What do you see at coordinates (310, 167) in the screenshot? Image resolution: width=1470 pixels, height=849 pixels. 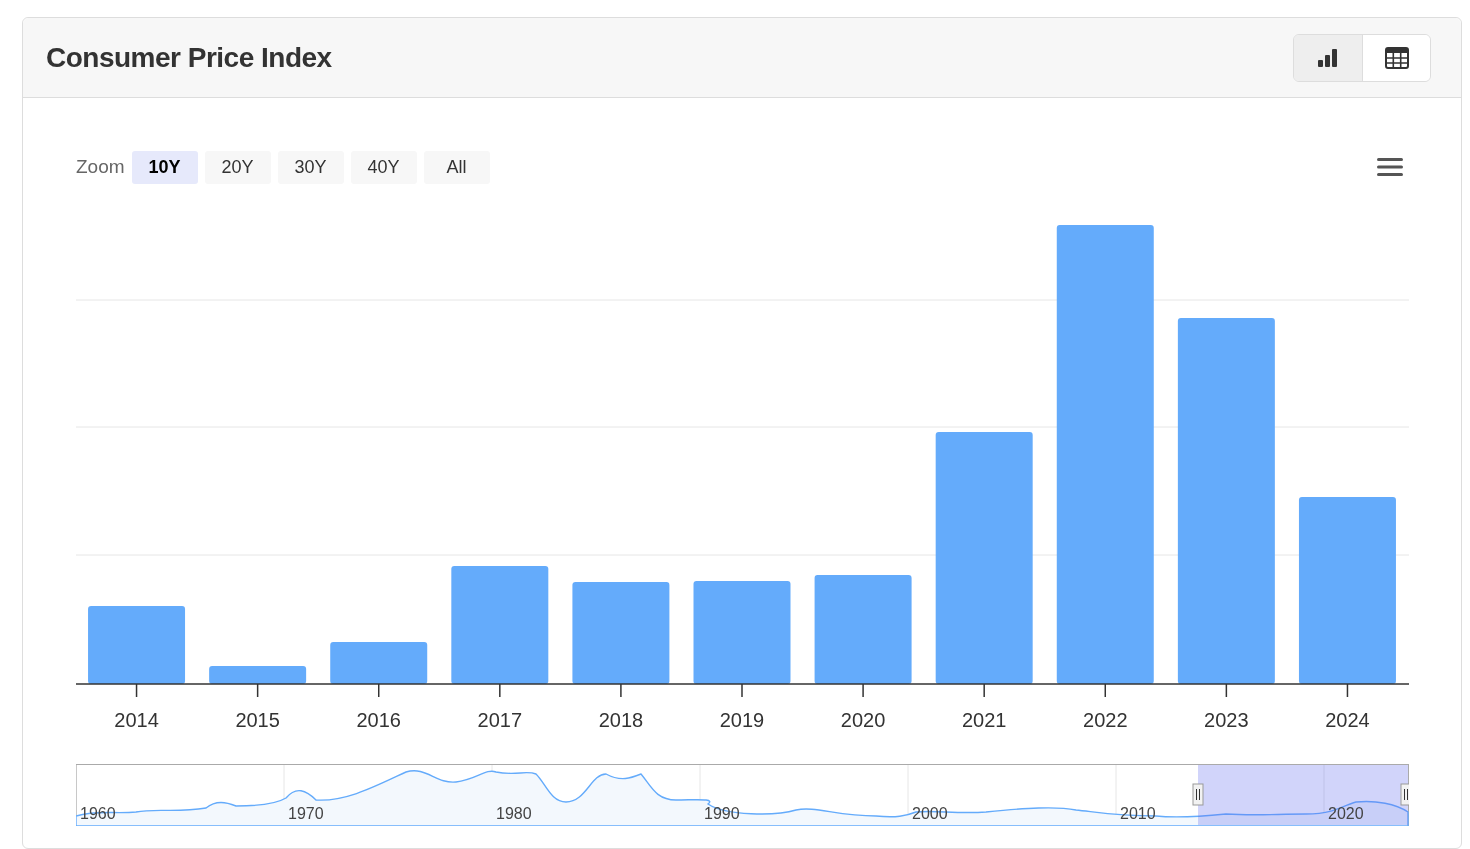 I see `zoom-button: 30Y` at bounding box center [310, 167].